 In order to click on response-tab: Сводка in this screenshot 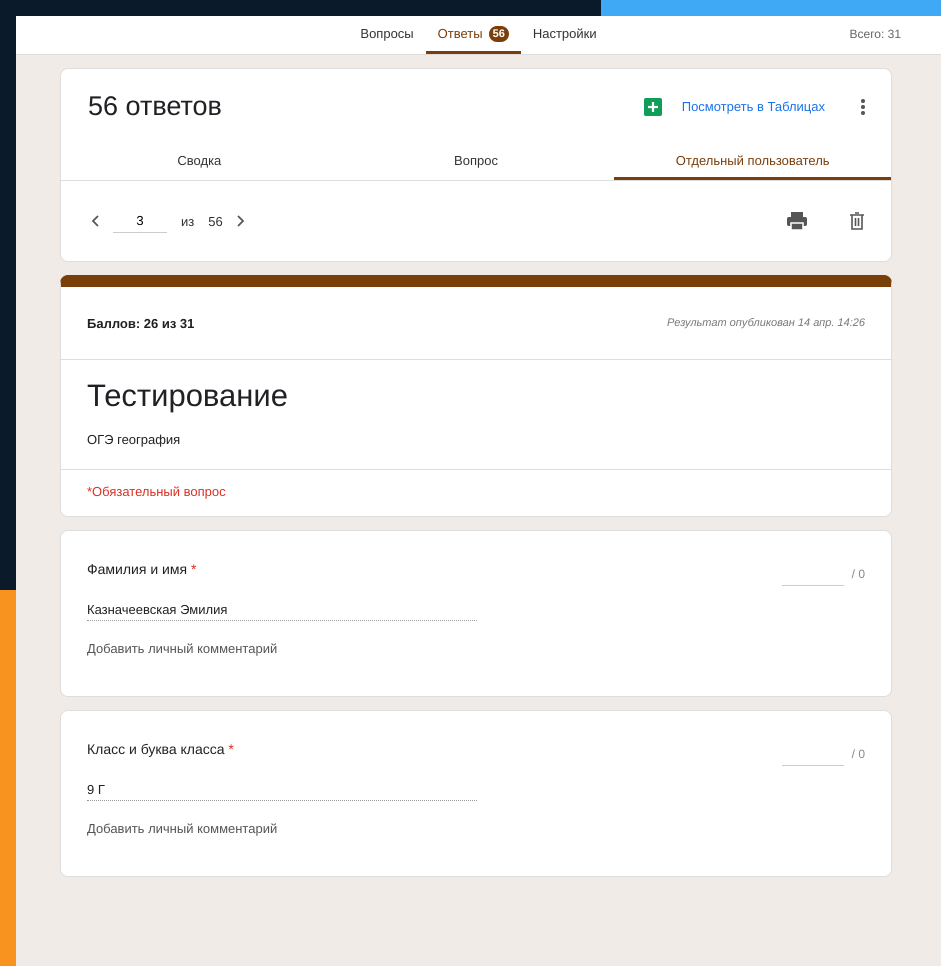, I will do `click(199, 162)`.